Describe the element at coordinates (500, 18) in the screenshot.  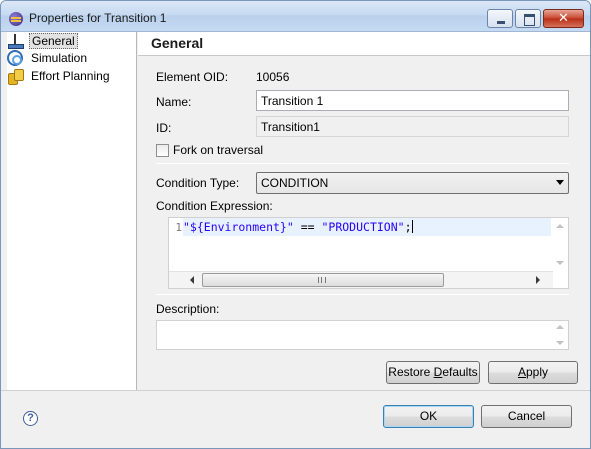
I see `minimize-button` at that location.